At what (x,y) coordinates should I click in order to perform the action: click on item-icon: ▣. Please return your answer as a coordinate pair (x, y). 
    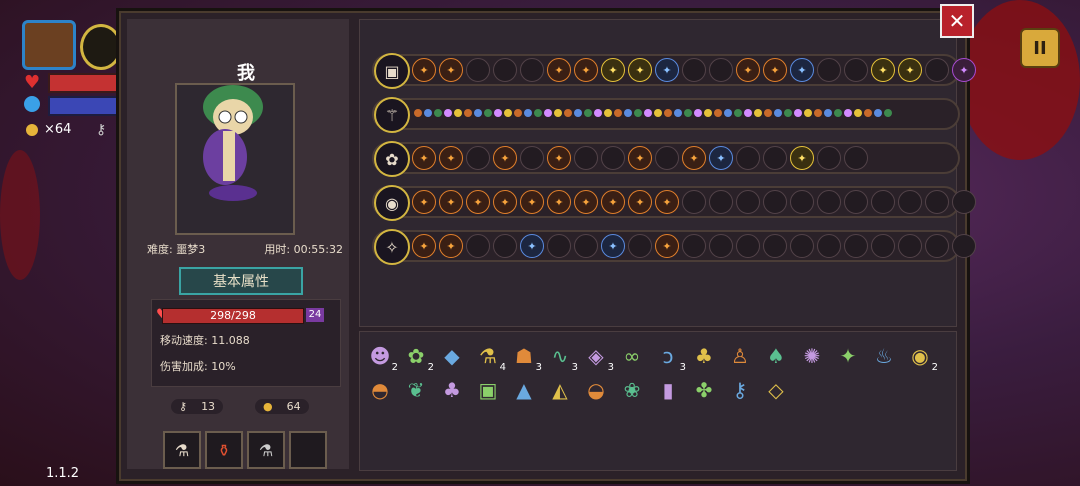
    Looking at the image, I should click on (488, 390).